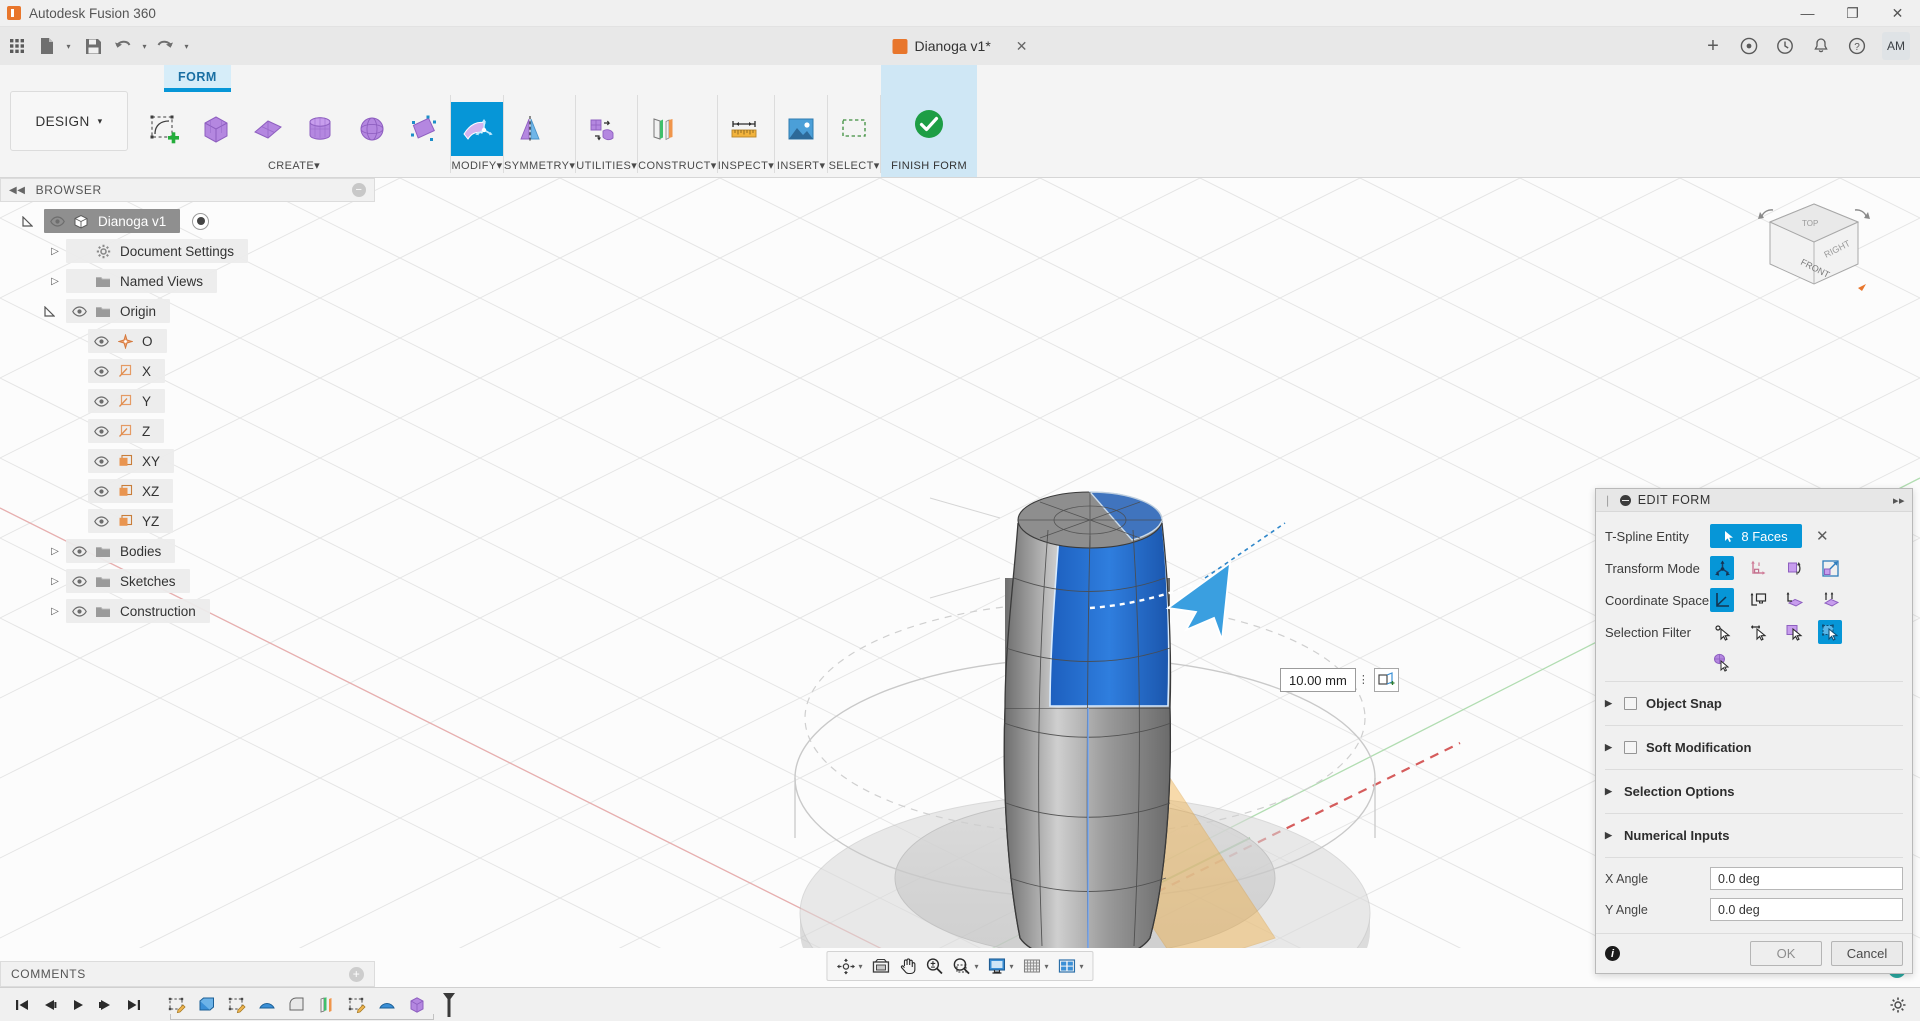  What do you see at coordinates (1754, 835) in the screenshot?
I see `section-numerical-inputs: ▶ Numerical Inputs` at bounding box center [1754, 835].